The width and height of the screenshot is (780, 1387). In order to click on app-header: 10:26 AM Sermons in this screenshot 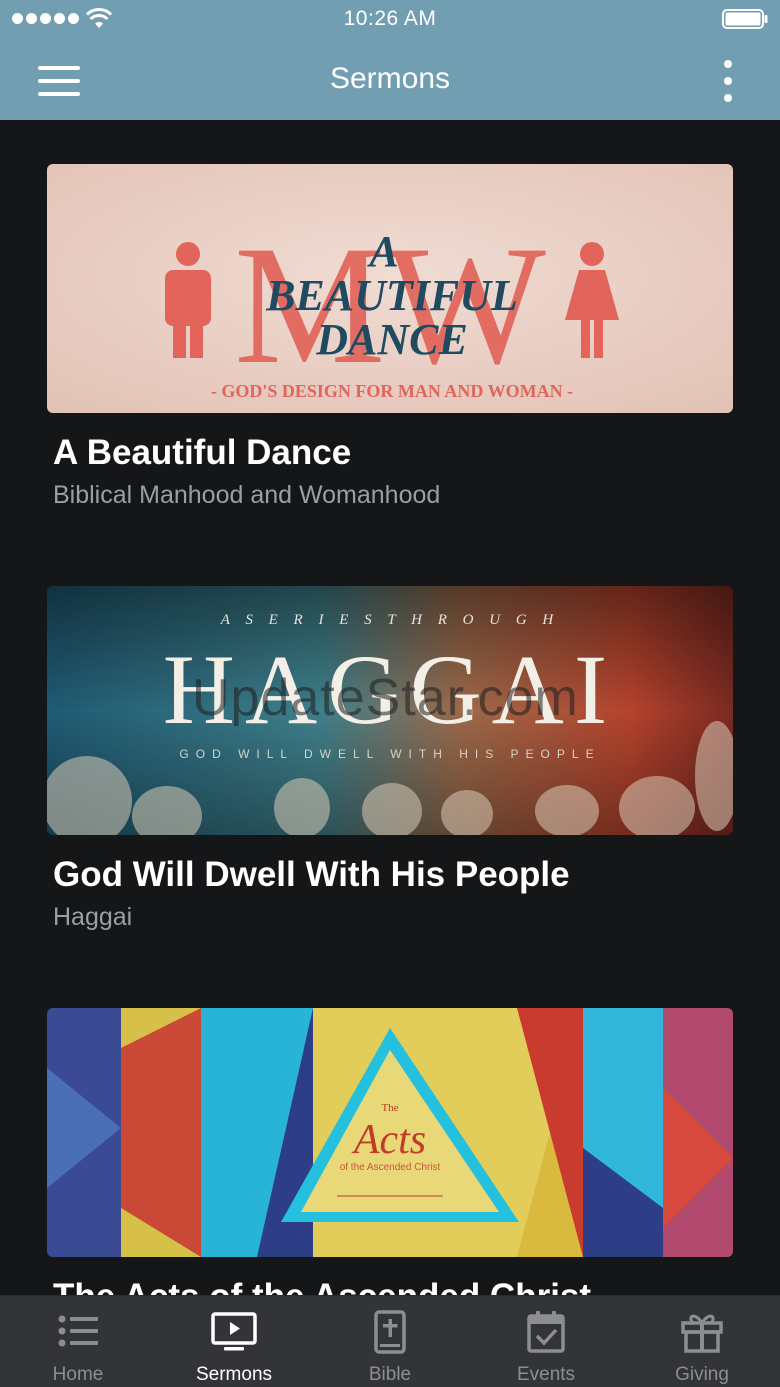, I will do `click(390, 60)`.